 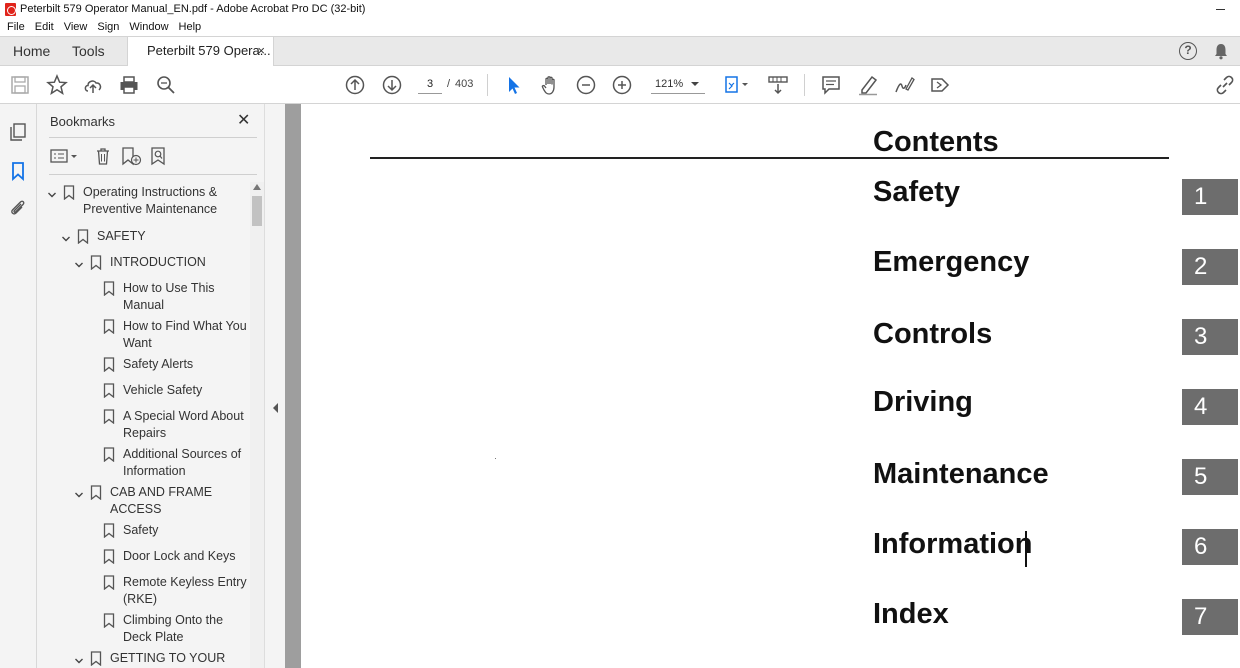 What do you see at coordinates (44, 27) in the screenshot?
I see `menu-edit: Edit` at bounding box center [44, 27].